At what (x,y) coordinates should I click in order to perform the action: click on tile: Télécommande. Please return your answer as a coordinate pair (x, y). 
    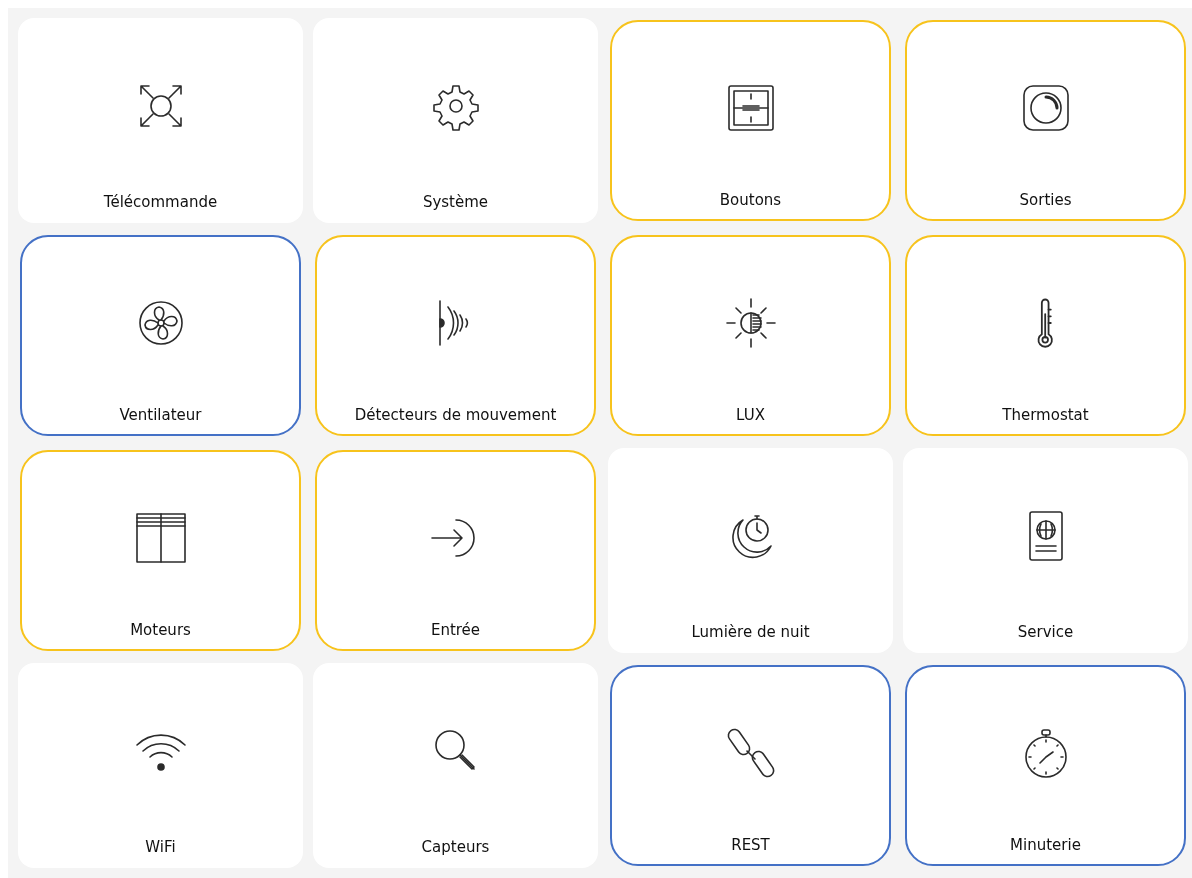
    Looking at the image, I should click on (160, 120).